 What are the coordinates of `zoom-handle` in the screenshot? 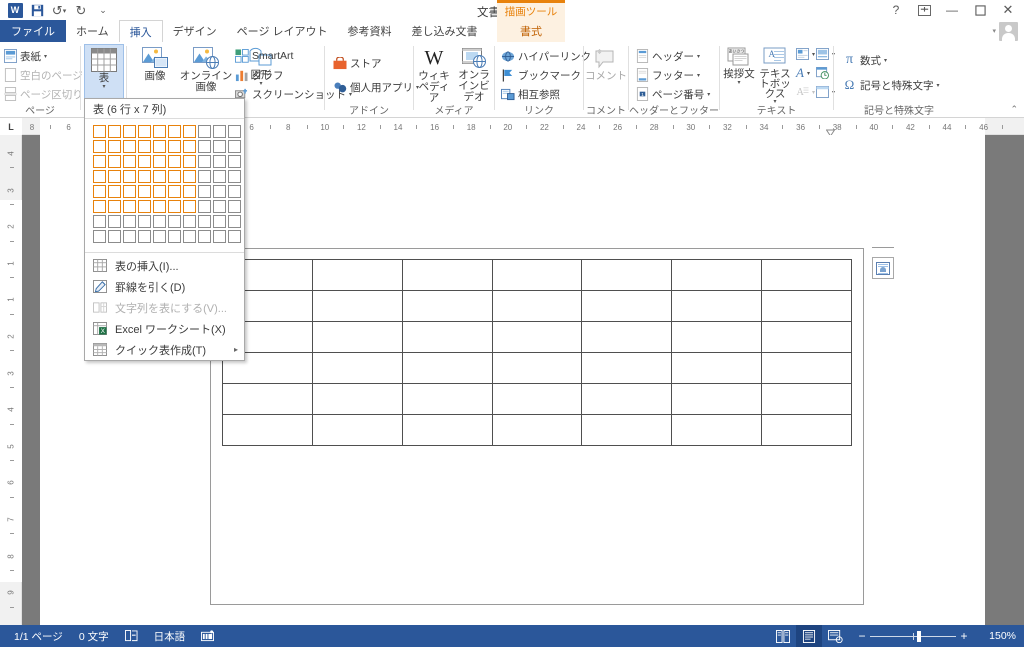 It's located at (919, 636).